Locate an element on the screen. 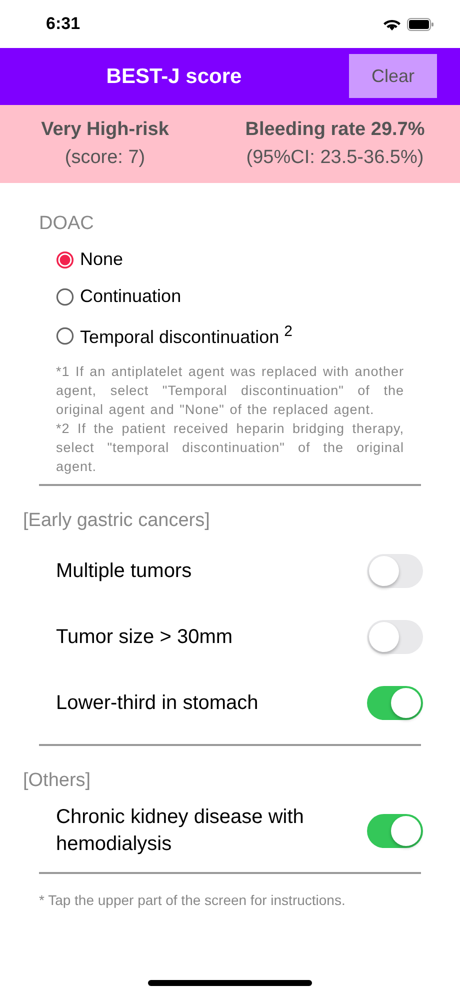 This screenshot has width=460, height=996. bleeding-rate: Bleeding rate 29.7% is located at coordinates (335, 130).